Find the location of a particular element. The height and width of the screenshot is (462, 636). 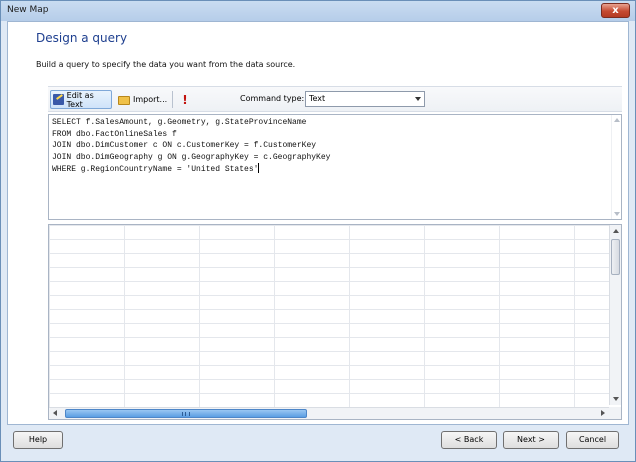

window-title: New Map is located at coordinates (28, 10).